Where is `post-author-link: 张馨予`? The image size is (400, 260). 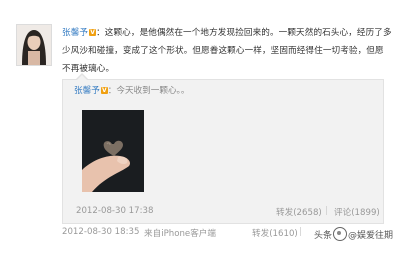 post-author-link: 张馨予 is located at coordinates (75, 33).